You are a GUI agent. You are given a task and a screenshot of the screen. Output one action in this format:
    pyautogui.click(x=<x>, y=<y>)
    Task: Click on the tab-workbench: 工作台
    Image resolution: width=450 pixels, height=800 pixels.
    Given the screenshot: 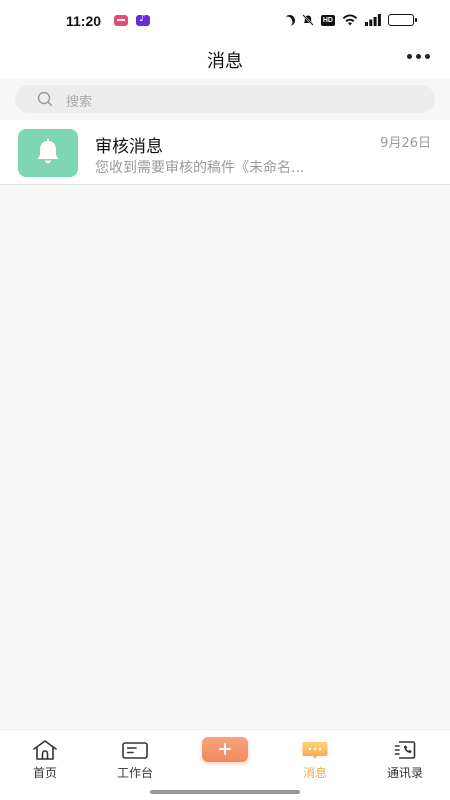 What is the action you would take?
    pyautogui.click(x=135, y=760)
    